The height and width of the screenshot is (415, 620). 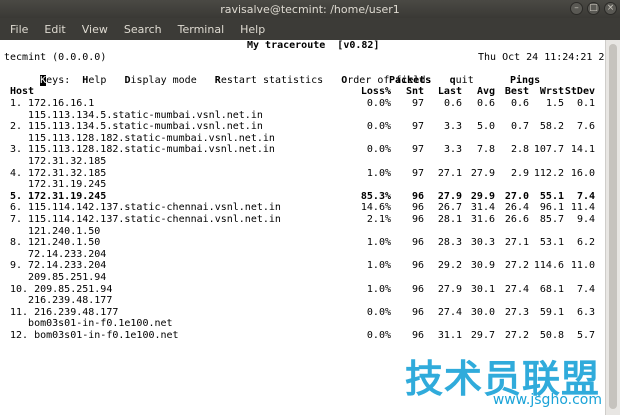 What do you see at coordinates (585, 127) in the screenshot?
I see `hop-stdev: 7.6` at bounding box center [585, 127].